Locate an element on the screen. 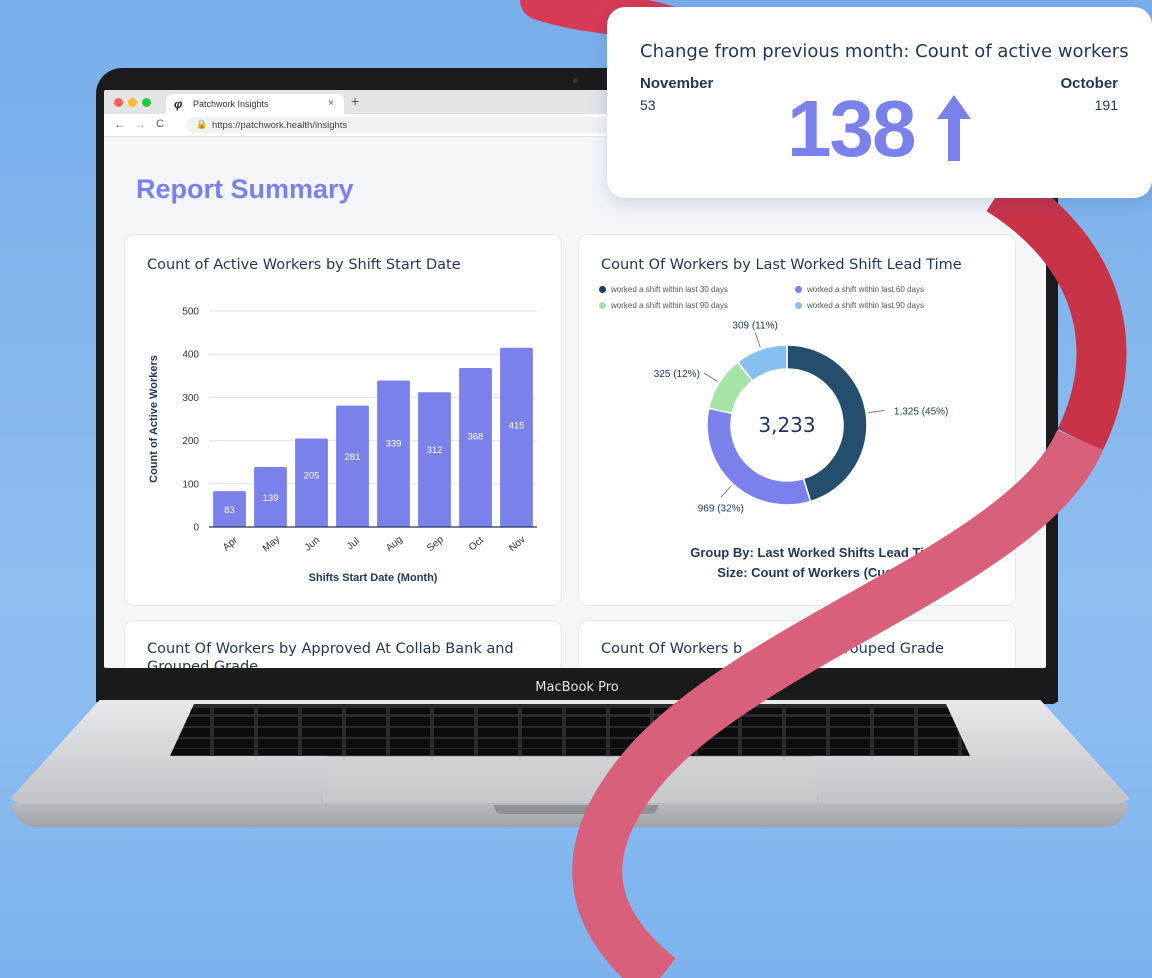  legend-item: worked a shift within last 60 days is located at coordinates (859, 289).